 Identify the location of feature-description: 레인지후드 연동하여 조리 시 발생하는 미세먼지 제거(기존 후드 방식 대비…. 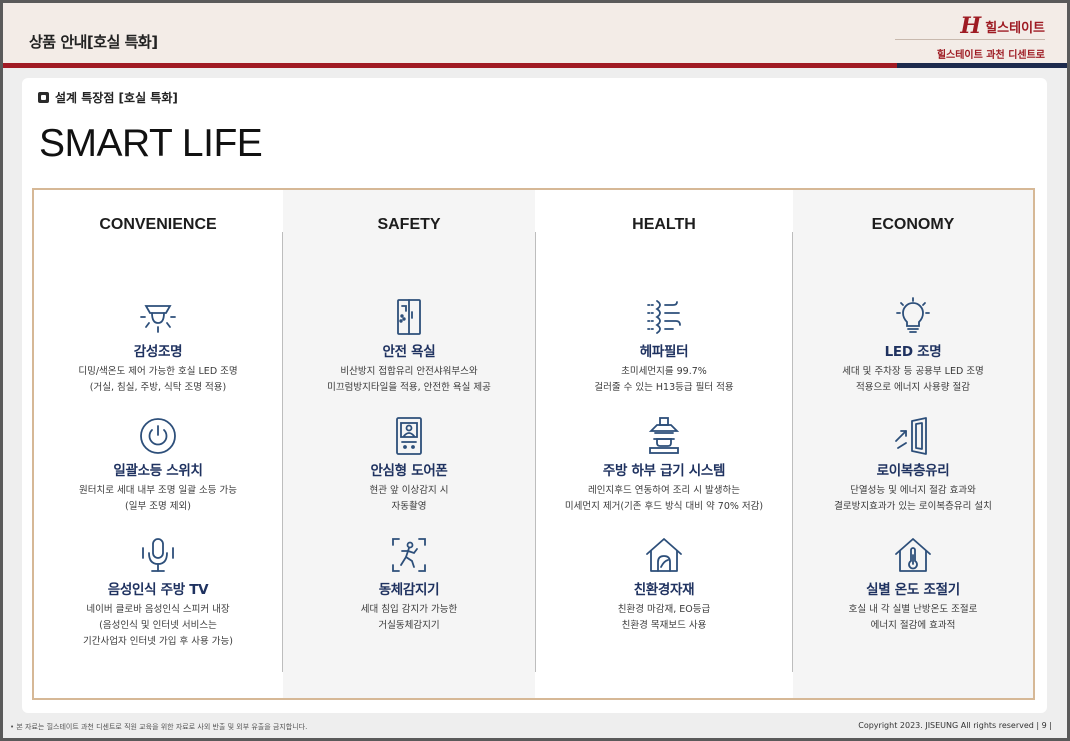
(664, 499).